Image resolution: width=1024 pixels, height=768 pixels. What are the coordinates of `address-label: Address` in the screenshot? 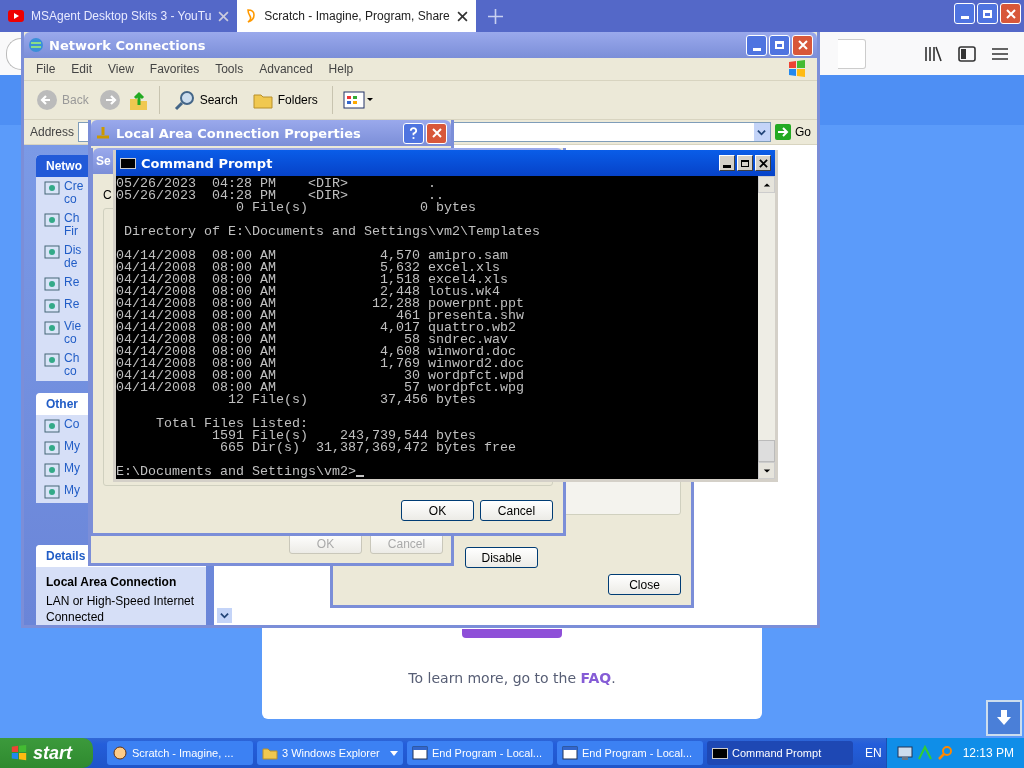 It's located at (52, 132).